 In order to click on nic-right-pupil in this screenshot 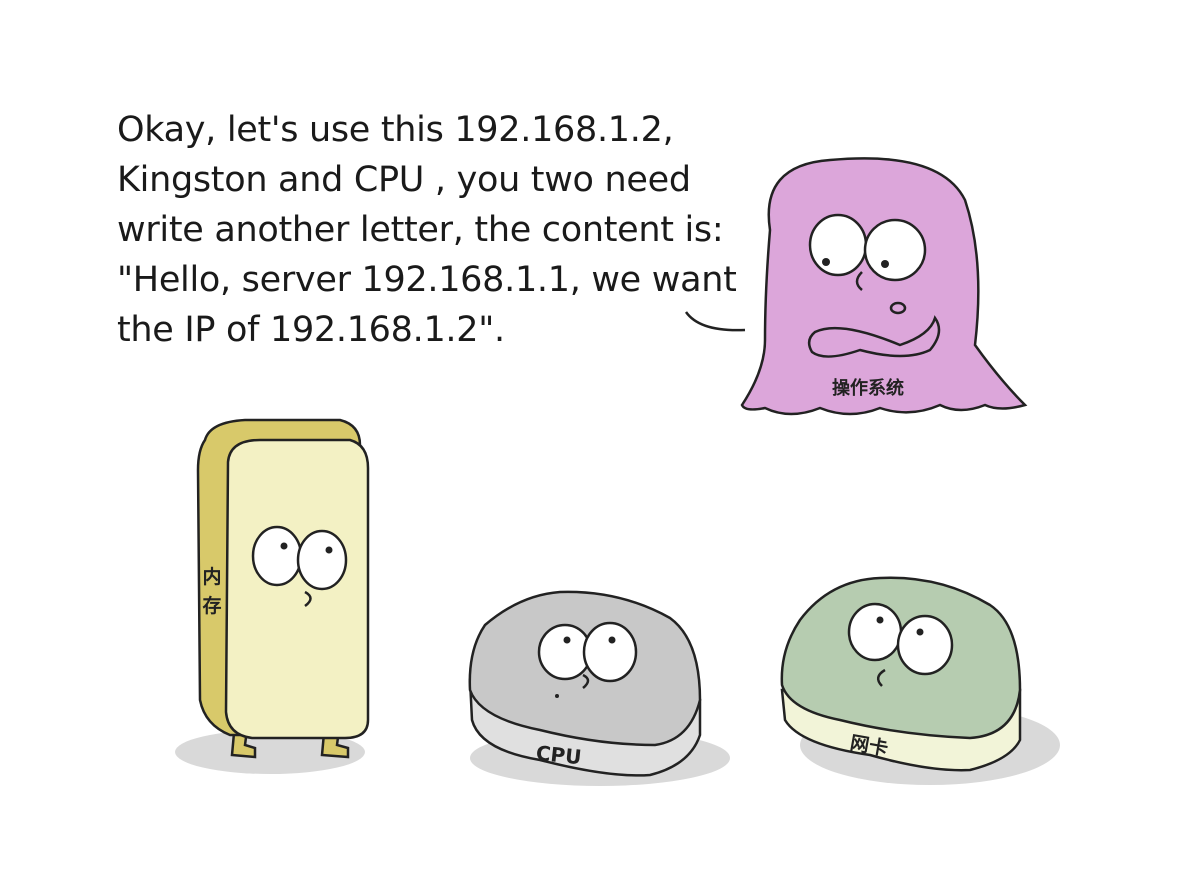, I will do `click(920, 632)`.